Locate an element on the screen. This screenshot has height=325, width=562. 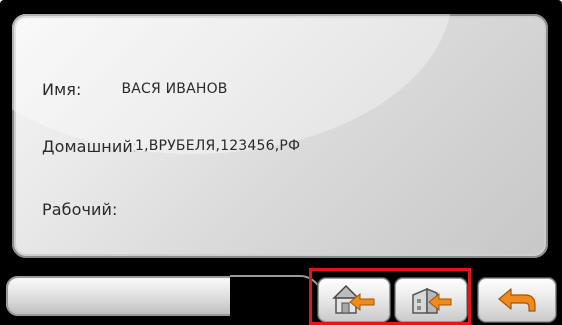
home-address-value: 1,ВРУБЕЛЯ,123456,РФ is located at coordinates (218, 146).